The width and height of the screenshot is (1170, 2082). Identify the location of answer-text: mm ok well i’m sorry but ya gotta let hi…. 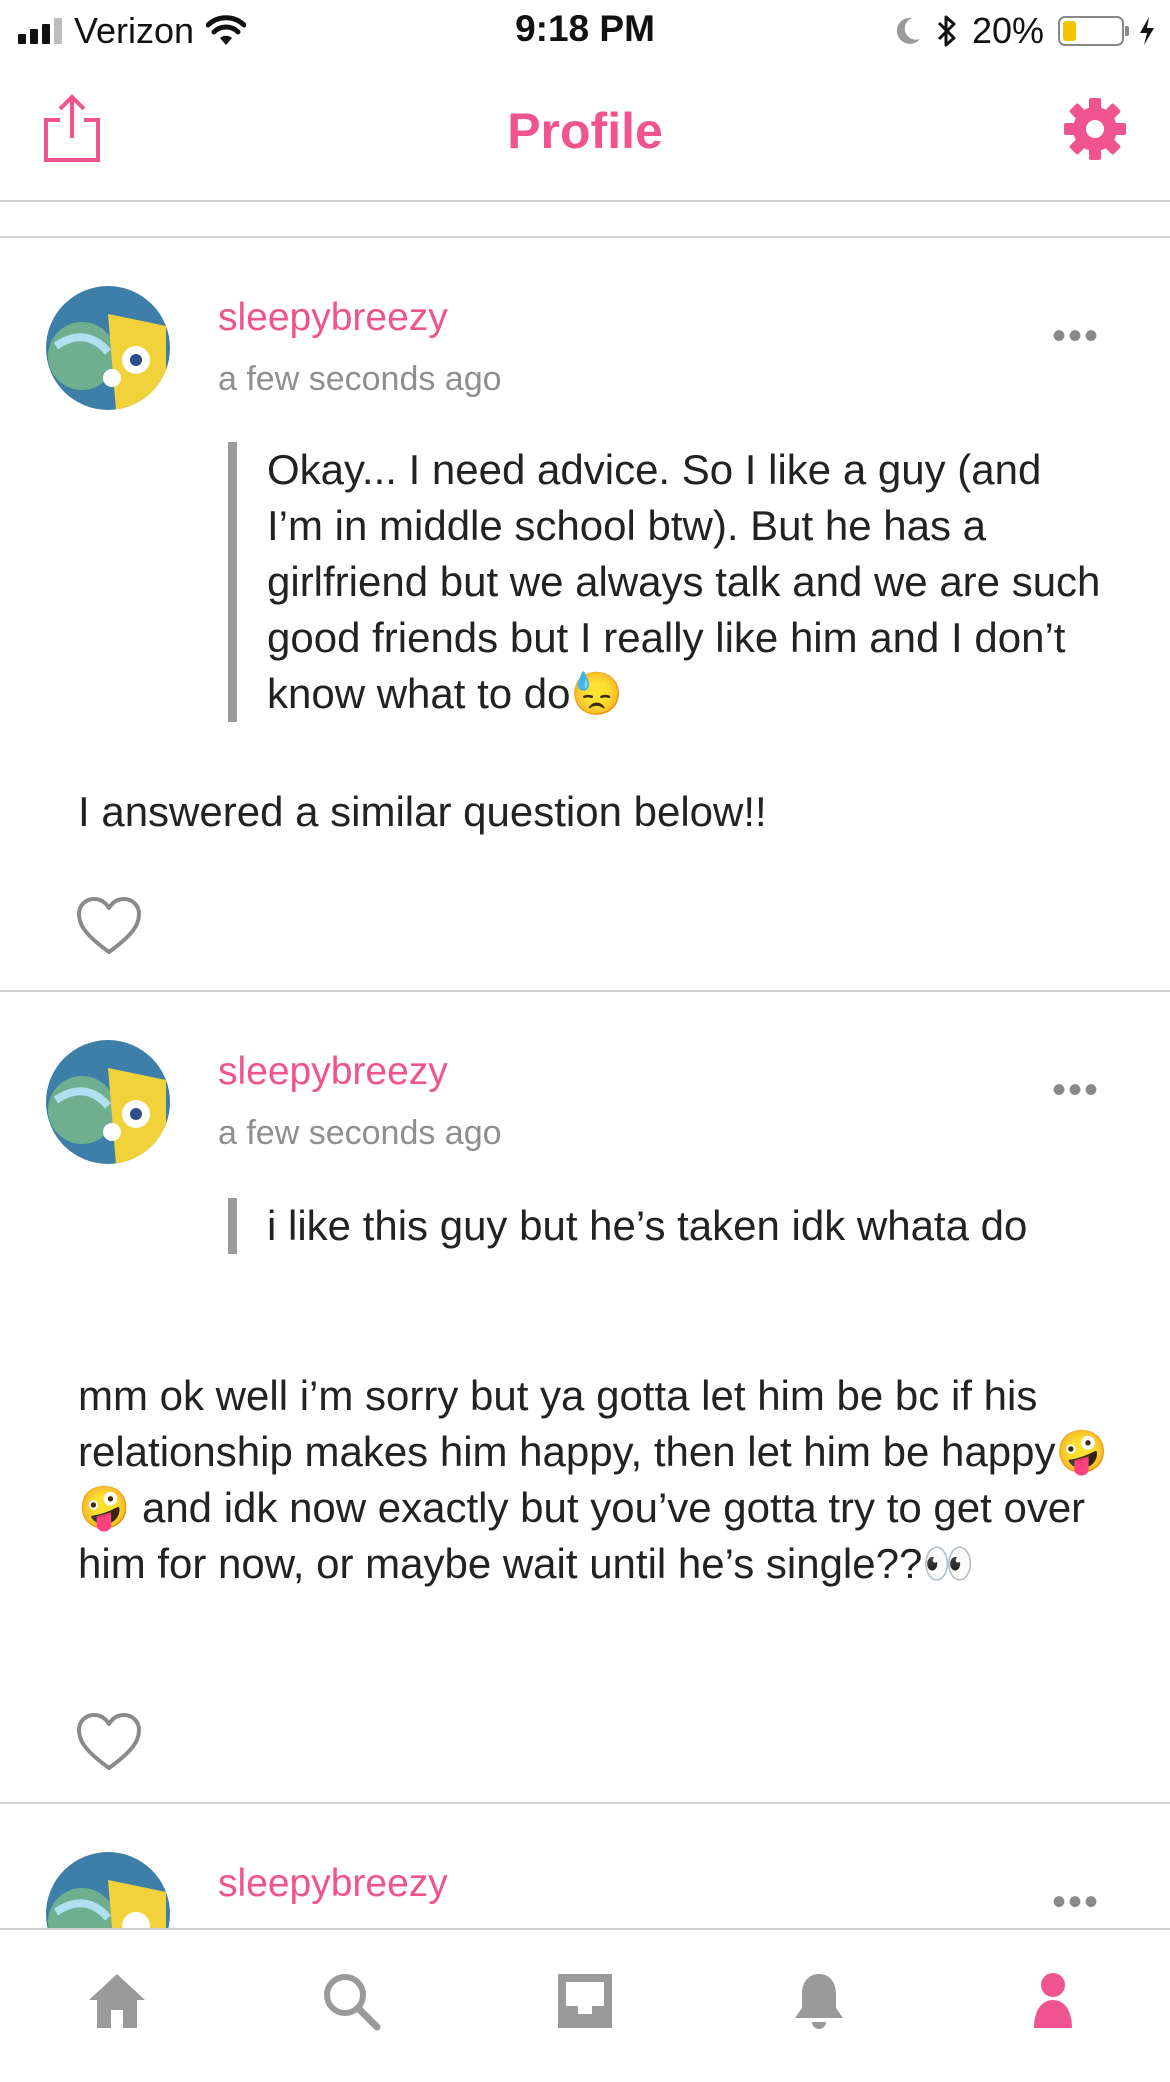
(593, 1479).